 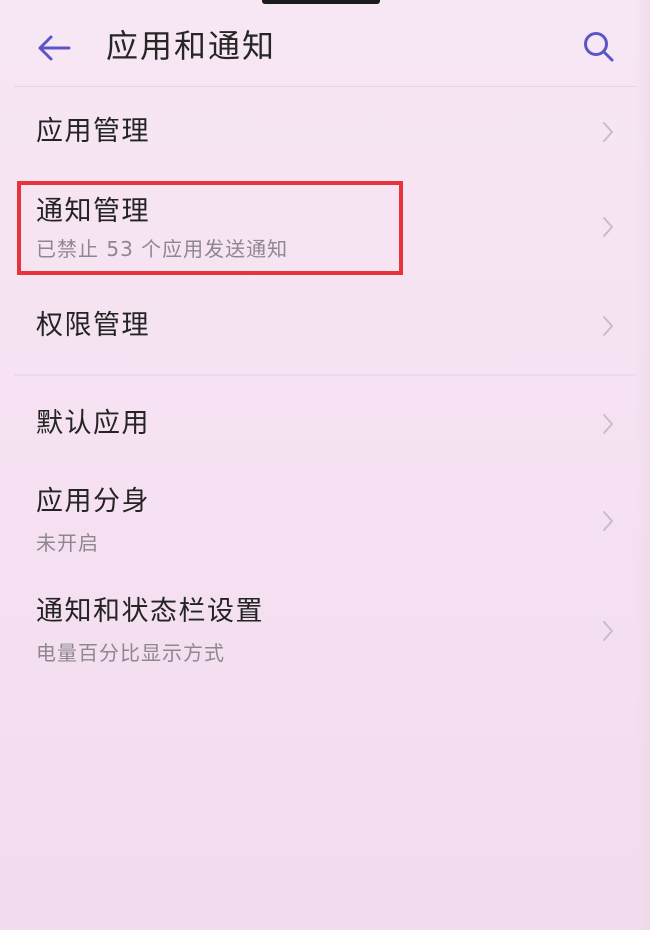 I want to click on item-title: 应用分身, so click(x=93, y=501).